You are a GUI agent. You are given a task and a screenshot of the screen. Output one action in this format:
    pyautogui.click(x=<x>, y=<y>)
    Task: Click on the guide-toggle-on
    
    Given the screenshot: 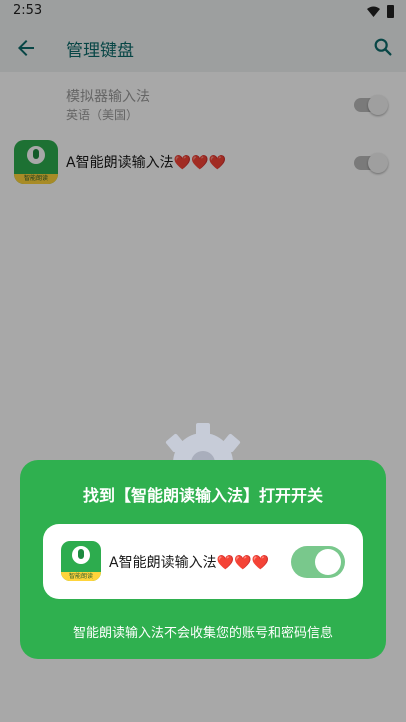 What is the action you would take?
    pyautogui.click(x=318, y=562)
    